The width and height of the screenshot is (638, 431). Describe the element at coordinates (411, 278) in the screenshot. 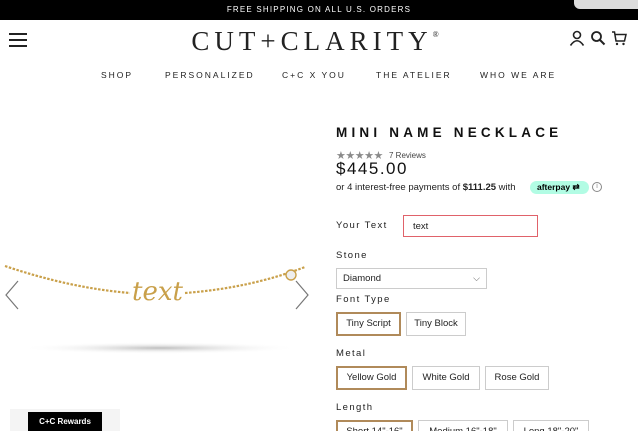

I see `stone-select: Diamond ⌵` at that location.